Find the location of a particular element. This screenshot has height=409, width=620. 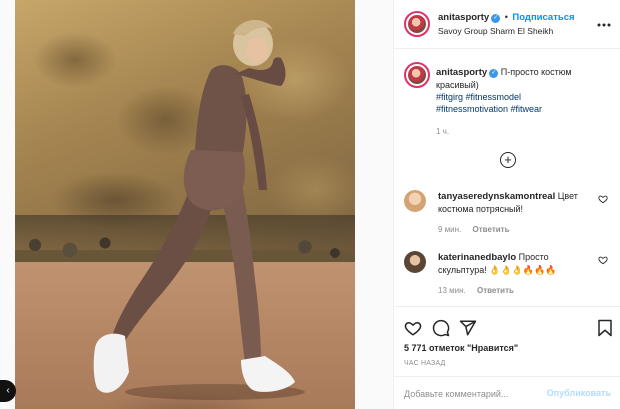

share-icon is located at coordinates (468, 328).